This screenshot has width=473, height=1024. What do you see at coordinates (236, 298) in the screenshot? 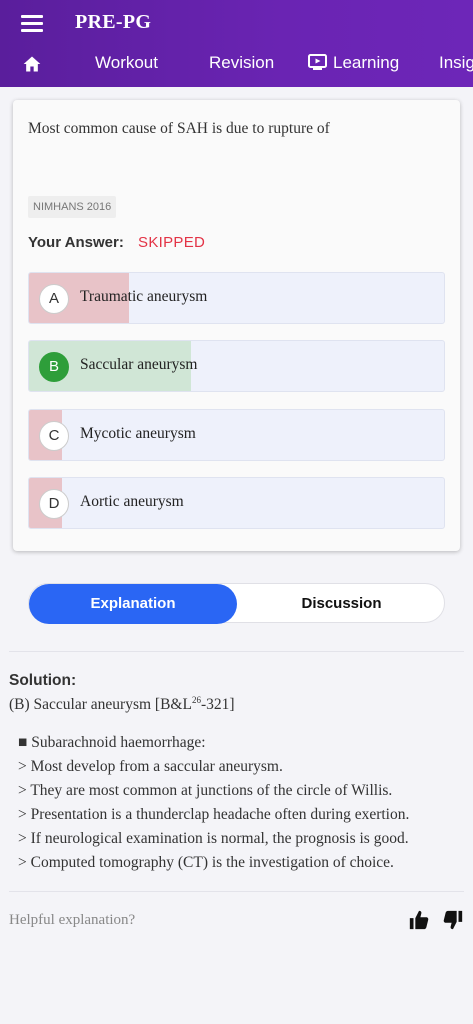
I see `option-a: A Traumatic aneurysm` at bounding box center [236, 298].